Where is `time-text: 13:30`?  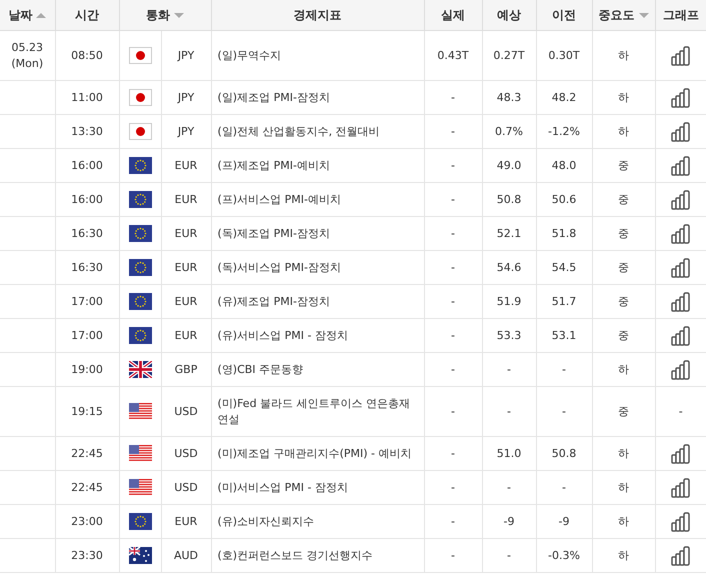 time-text: 13:30 is located at coordinates (87, 131).